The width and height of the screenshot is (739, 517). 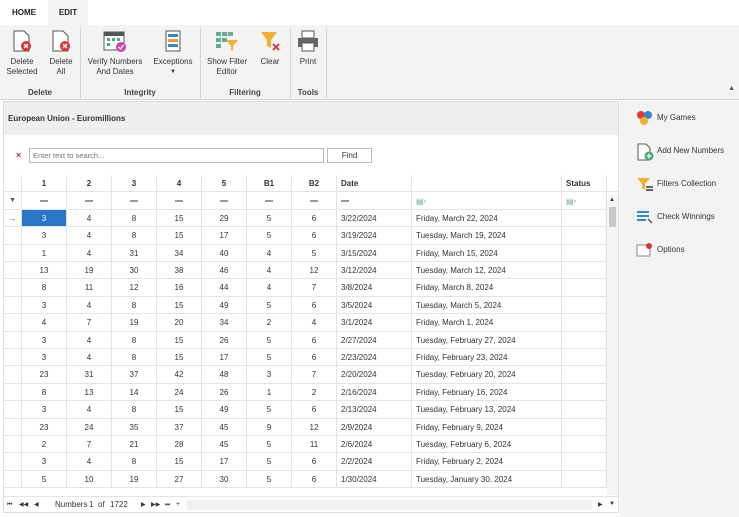 I want to click on grid-cell: 23, so click(x=44, y=426).